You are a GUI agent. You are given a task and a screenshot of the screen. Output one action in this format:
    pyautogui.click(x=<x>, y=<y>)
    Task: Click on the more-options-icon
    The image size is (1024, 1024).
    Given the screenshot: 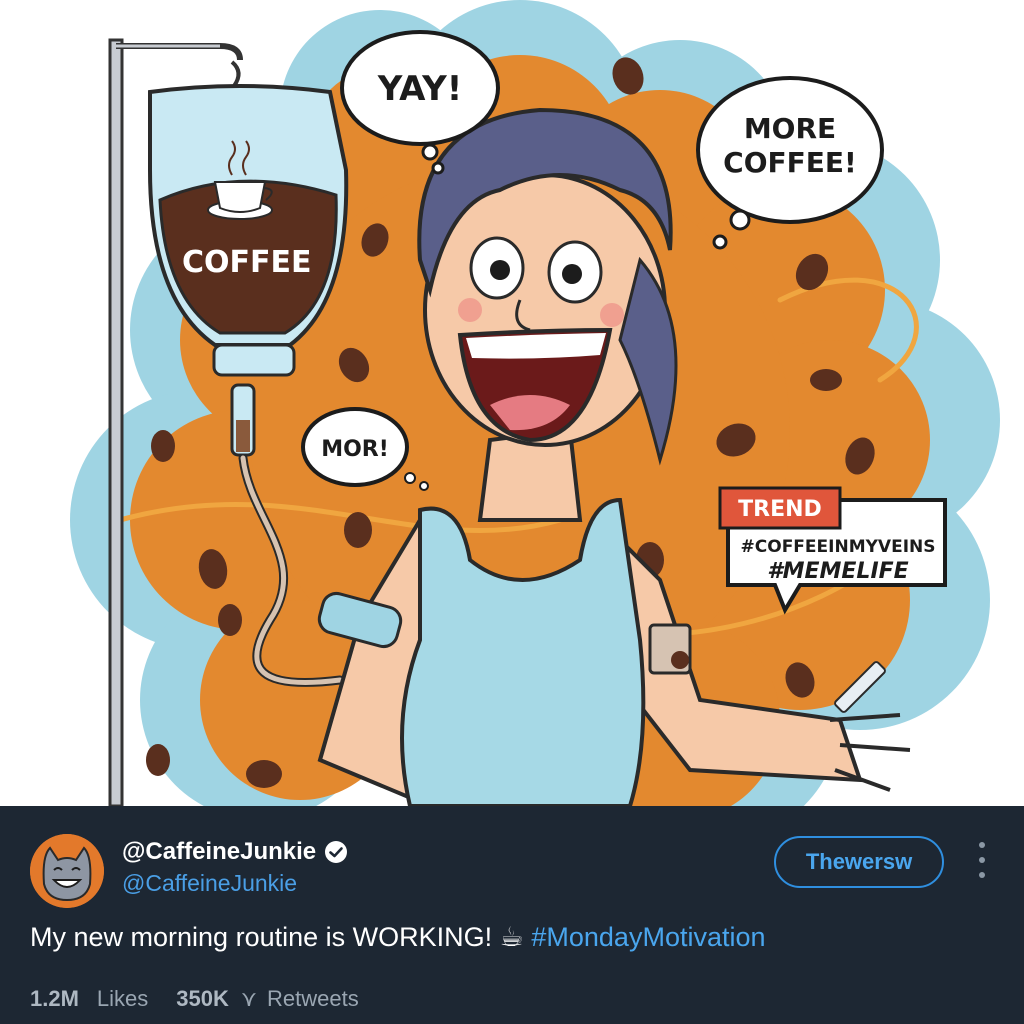 What is the action you would take?
    pyautogui.click(x=982, y=860)
    